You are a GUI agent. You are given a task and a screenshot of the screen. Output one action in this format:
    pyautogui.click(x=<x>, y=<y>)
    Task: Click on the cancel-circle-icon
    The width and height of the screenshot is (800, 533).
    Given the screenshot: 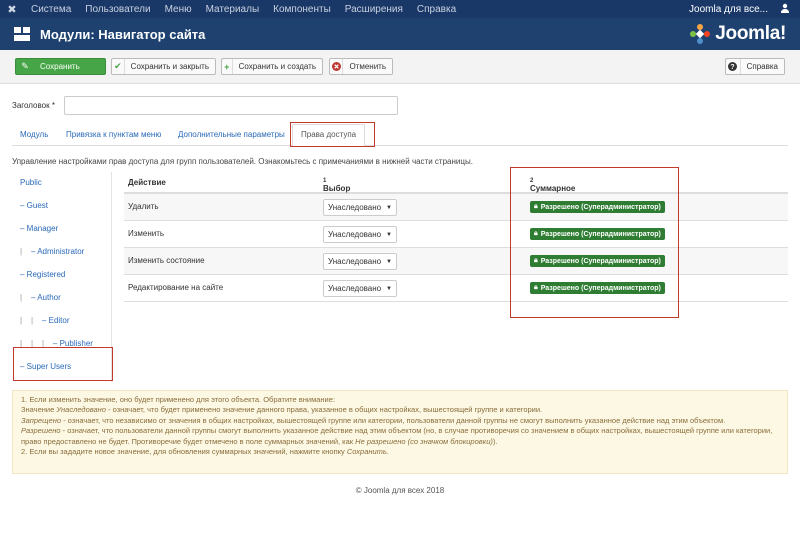 What is the action you would take?
    pyautogui.click(x=337, y=66)
    